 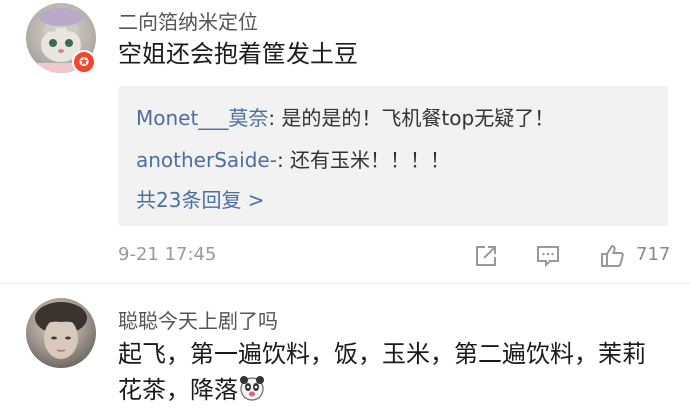 I want to click on comment-text-line: 起飞，第一遍饮料，饭，玉米，第二遍饮料，茉莉, so click(x=382, y=354).